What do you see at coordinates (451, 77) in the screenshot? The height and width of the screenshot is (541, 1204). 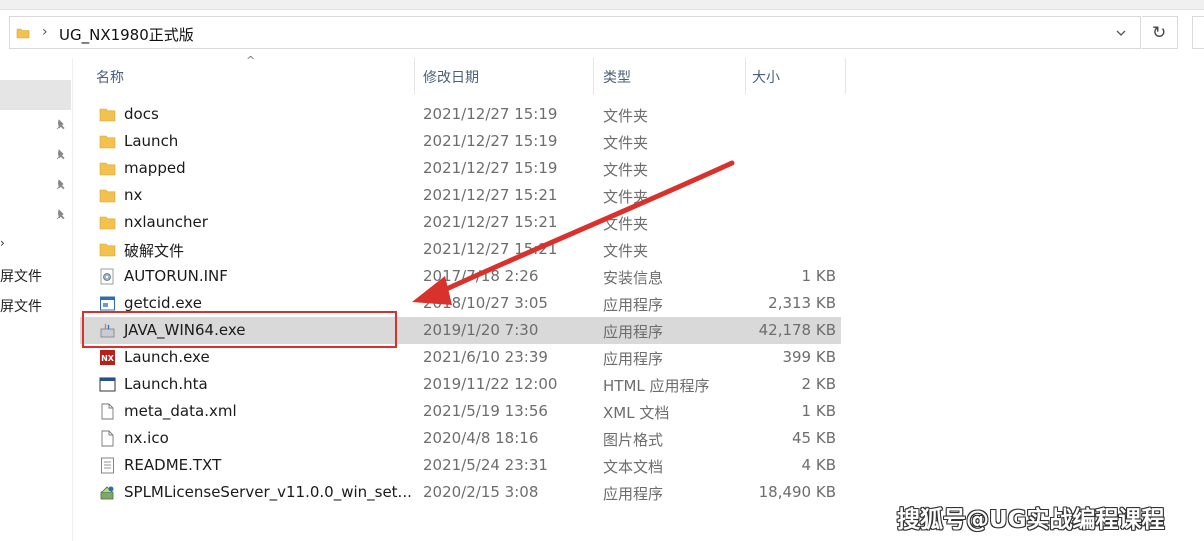 I see `column-date: 修改日期` at bounding box center [451, 77].